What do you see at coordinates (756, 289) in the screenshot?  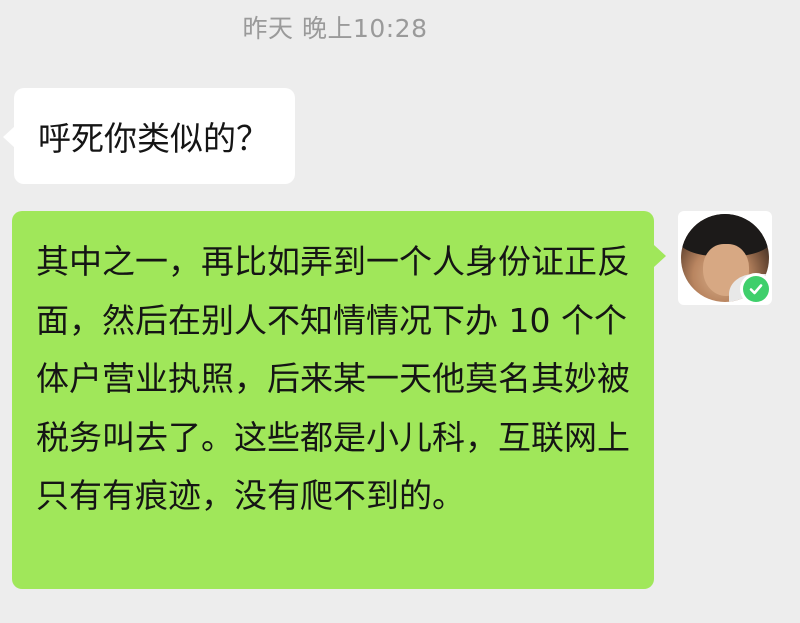 I see `check-badge-icon` at bounding box center [756, 289].